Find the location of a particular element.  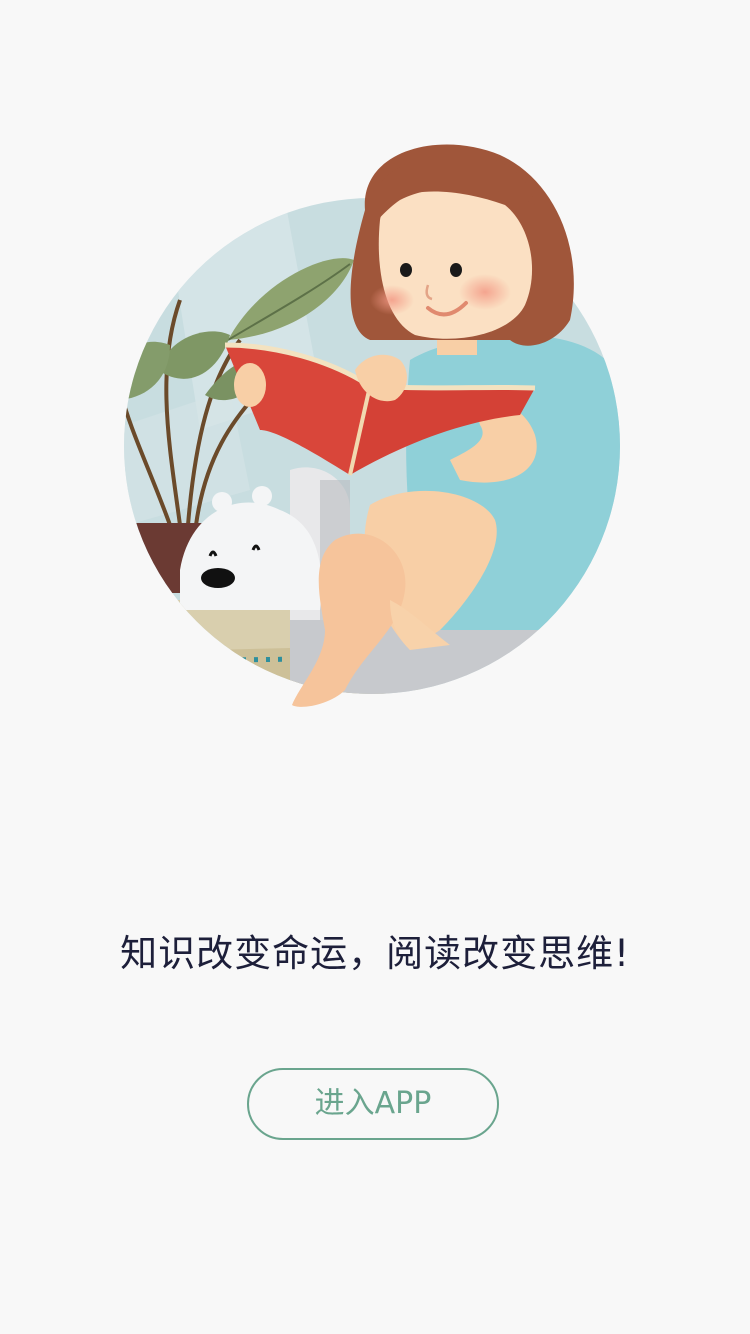

slogan-text: 知识改变命运，阅读改变思维! is located at coordinates (375, 953).